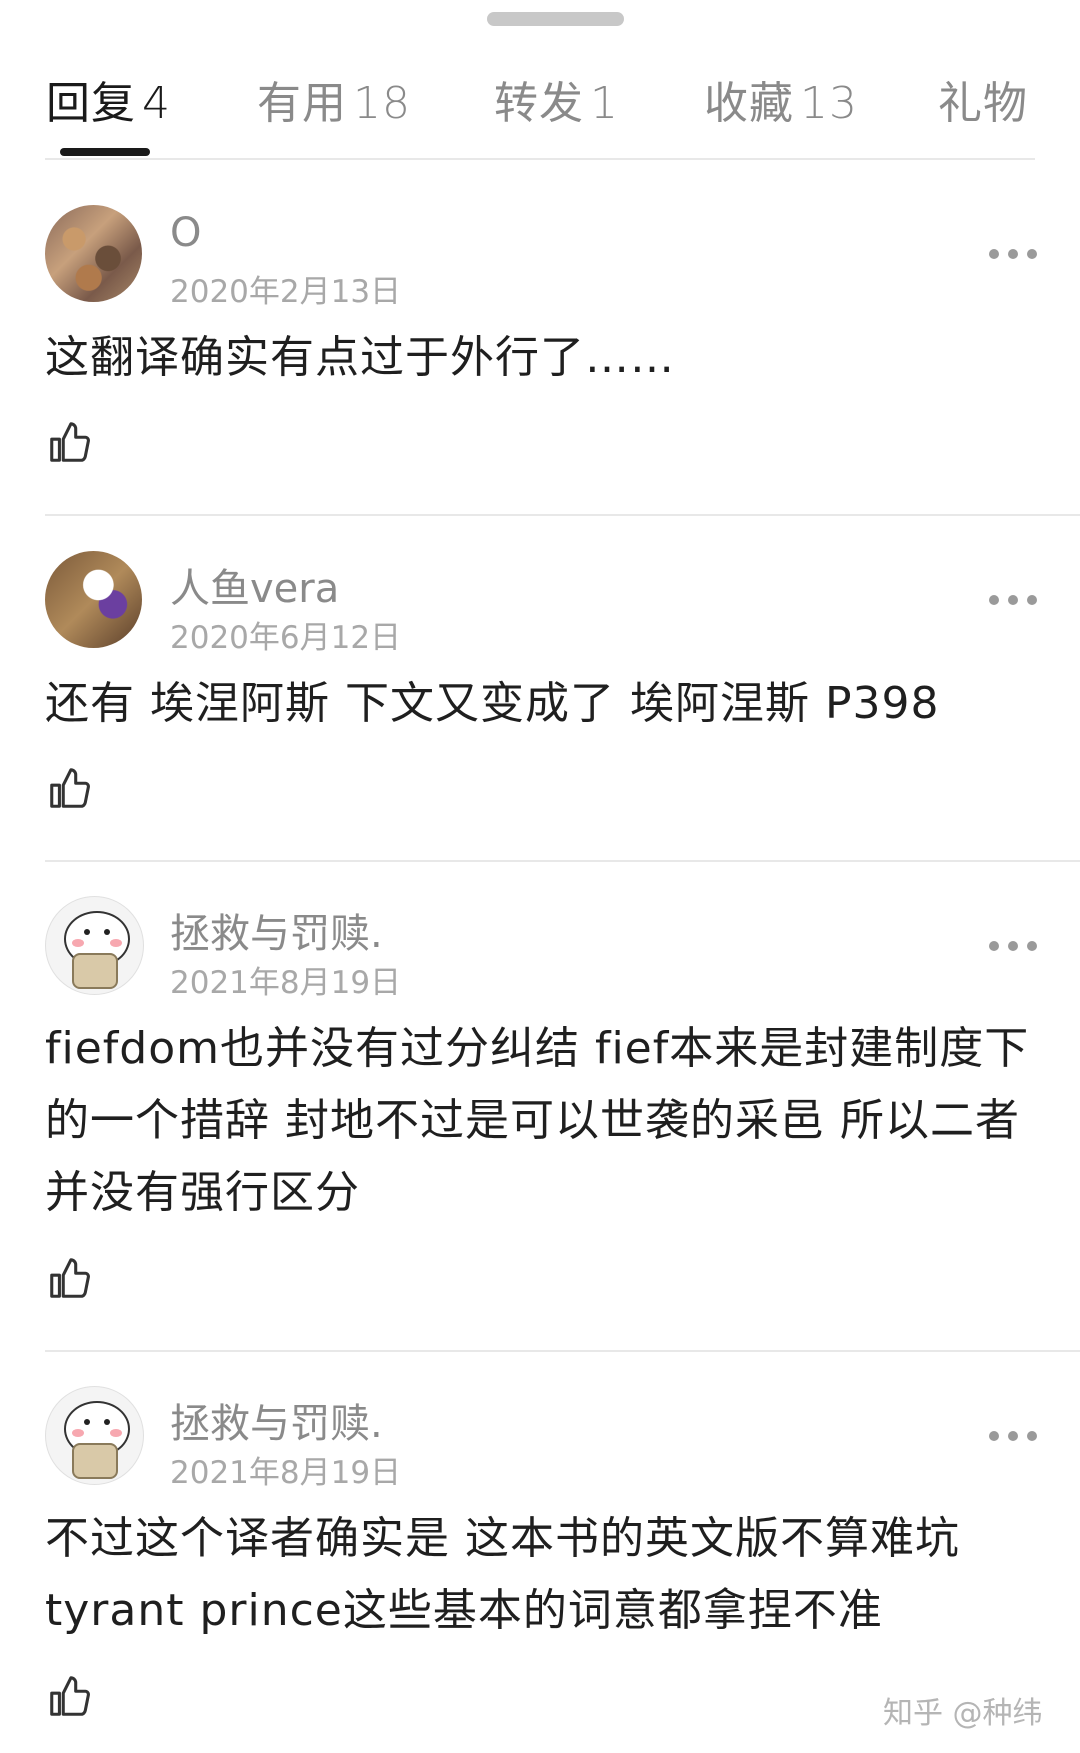  Describe the element at coordinates (749, 103) in the screenshot. I see `tab-label: 收藏` at that location.